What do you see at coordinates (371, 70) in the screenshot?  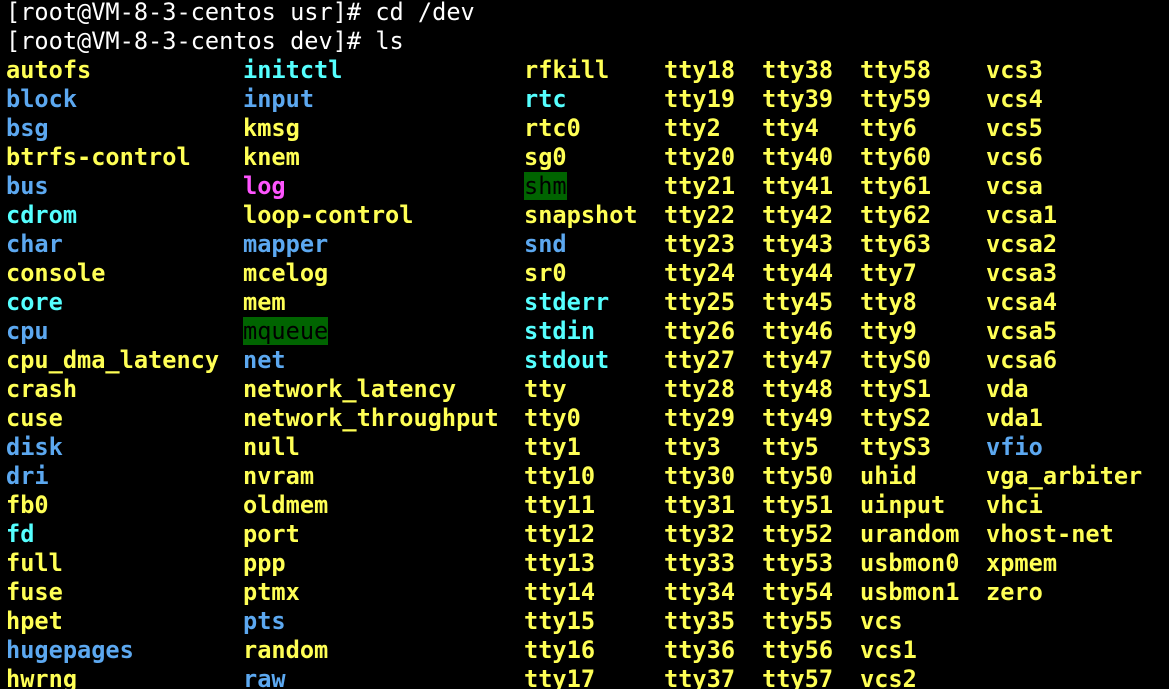 I see `ls-entry-initctl: initctl` at bounding box center [371, 70].